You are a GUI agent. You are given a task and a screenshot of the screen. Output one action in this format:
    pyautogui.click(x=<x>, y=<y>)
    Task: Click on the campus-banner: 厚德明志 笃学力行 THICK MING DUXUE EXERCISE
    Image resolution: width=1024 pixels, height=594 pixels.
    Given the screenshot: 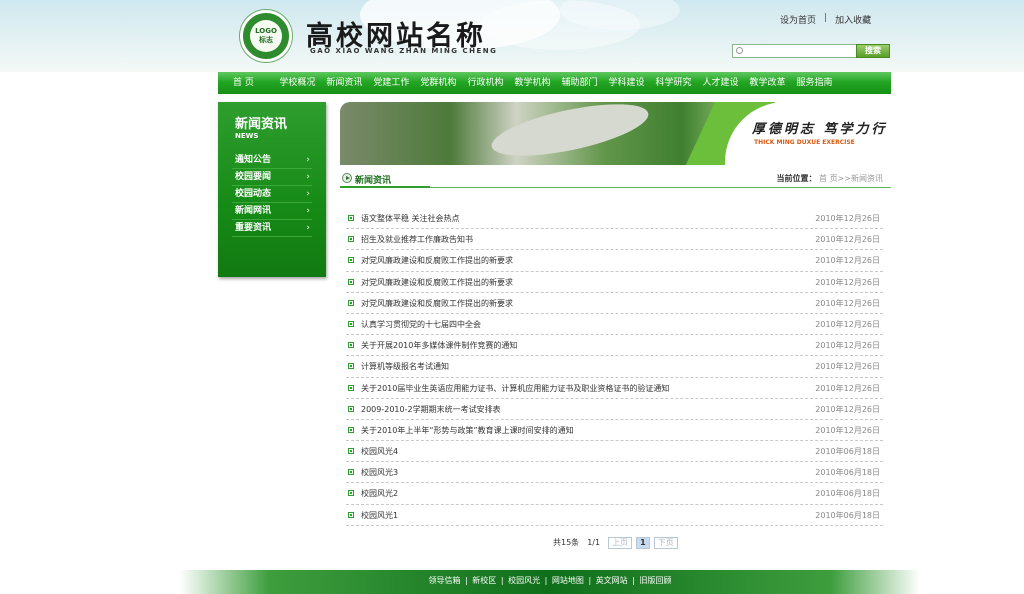 What is the action you would take?
    pyautogui.click(x=615, y=133)
    